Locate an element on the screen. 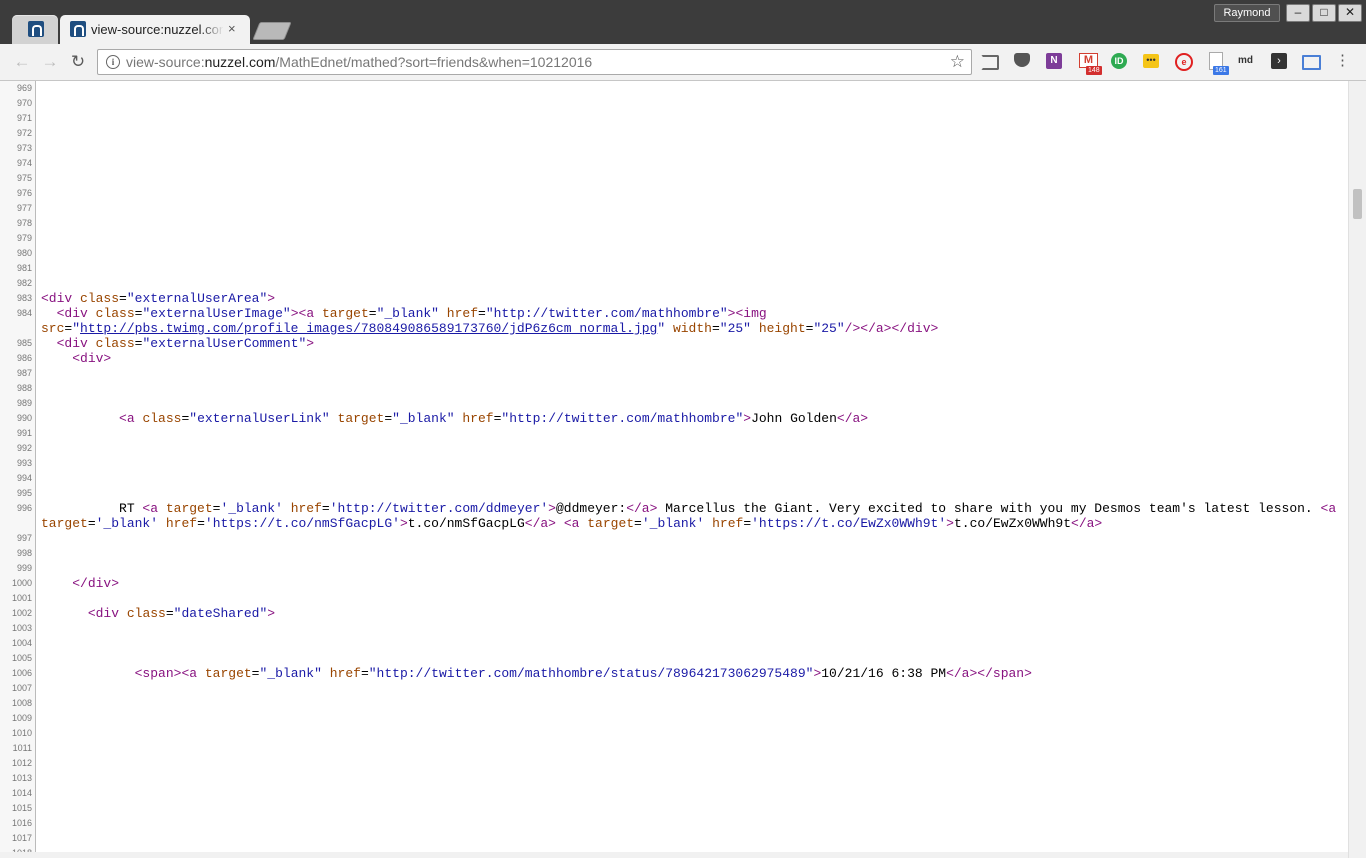 The height and width of the screenshot is (858, 1366). menu-icon: ⋮ is located at coordinates (1342, 61).